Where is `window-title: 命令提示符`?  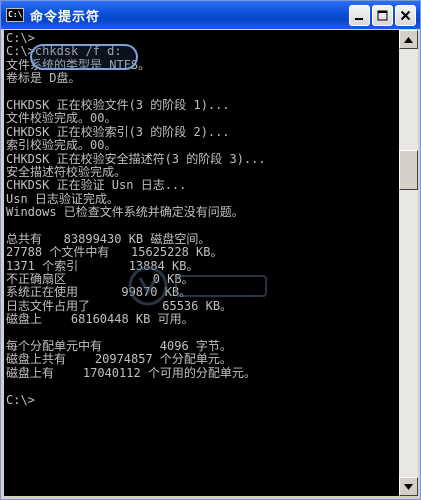
window-title: 命令提示符 is located at coordinates (65, 17).